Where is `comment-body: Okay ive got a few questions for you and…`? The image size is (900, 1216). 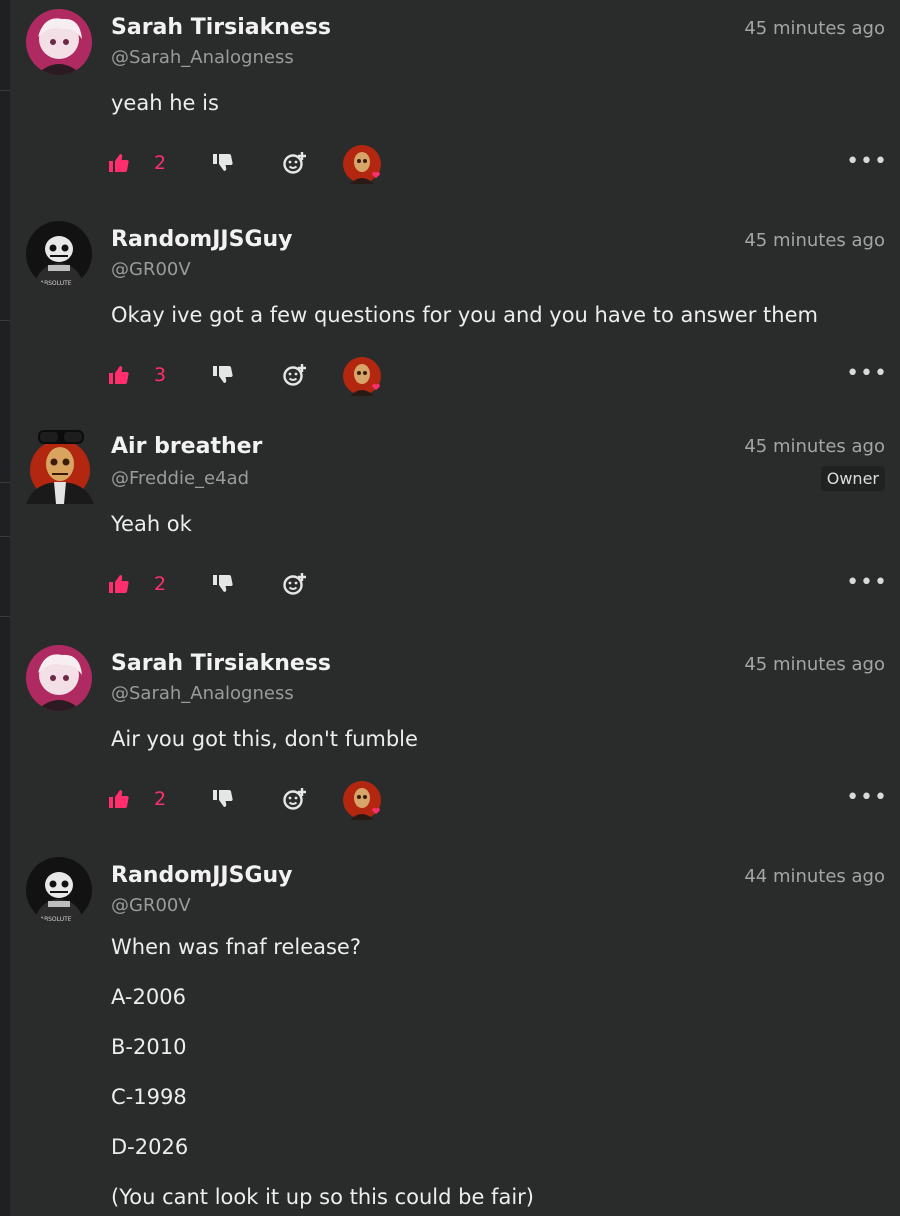 comment-body: Okay ive got a few questions for you and… is located at coordinates (464, 326).